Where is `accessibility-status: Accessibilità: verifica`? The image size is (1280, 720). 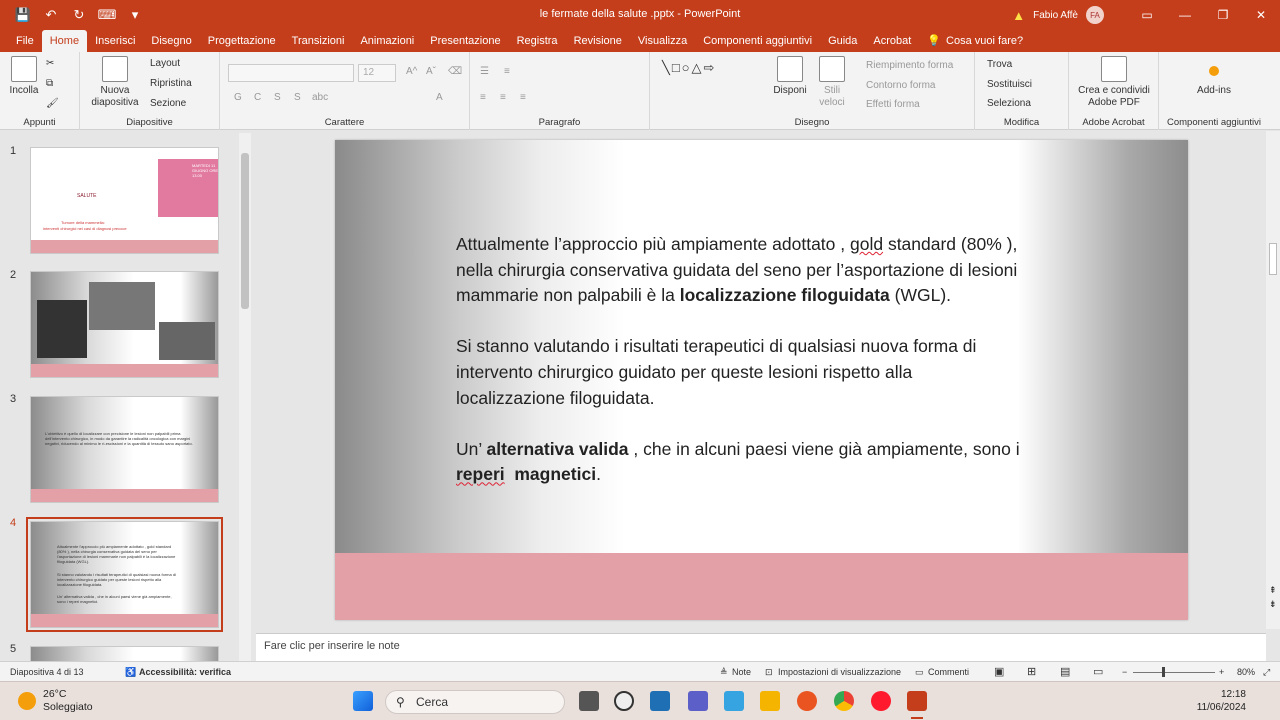 accessibility-status: Accessibilità: verifica is located at coordinates (185, 672).